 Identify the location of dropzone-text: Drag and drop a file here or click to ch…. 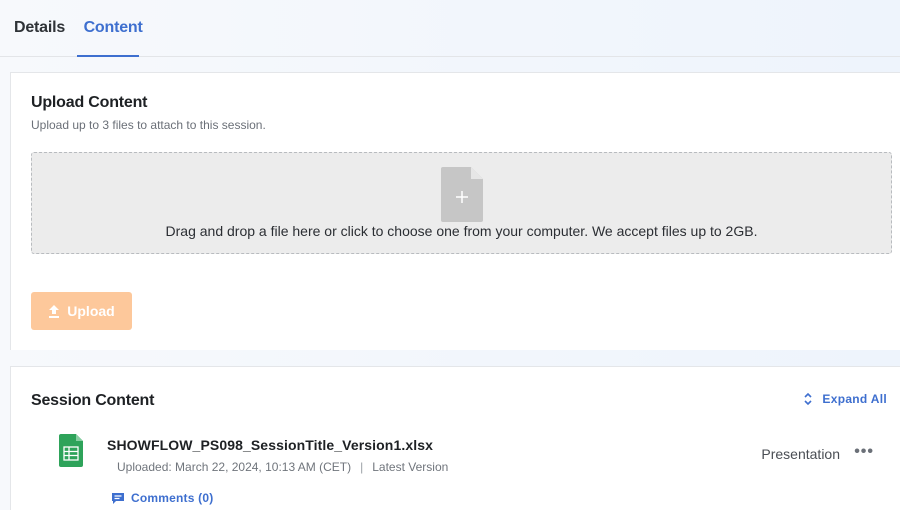
(461, 231).